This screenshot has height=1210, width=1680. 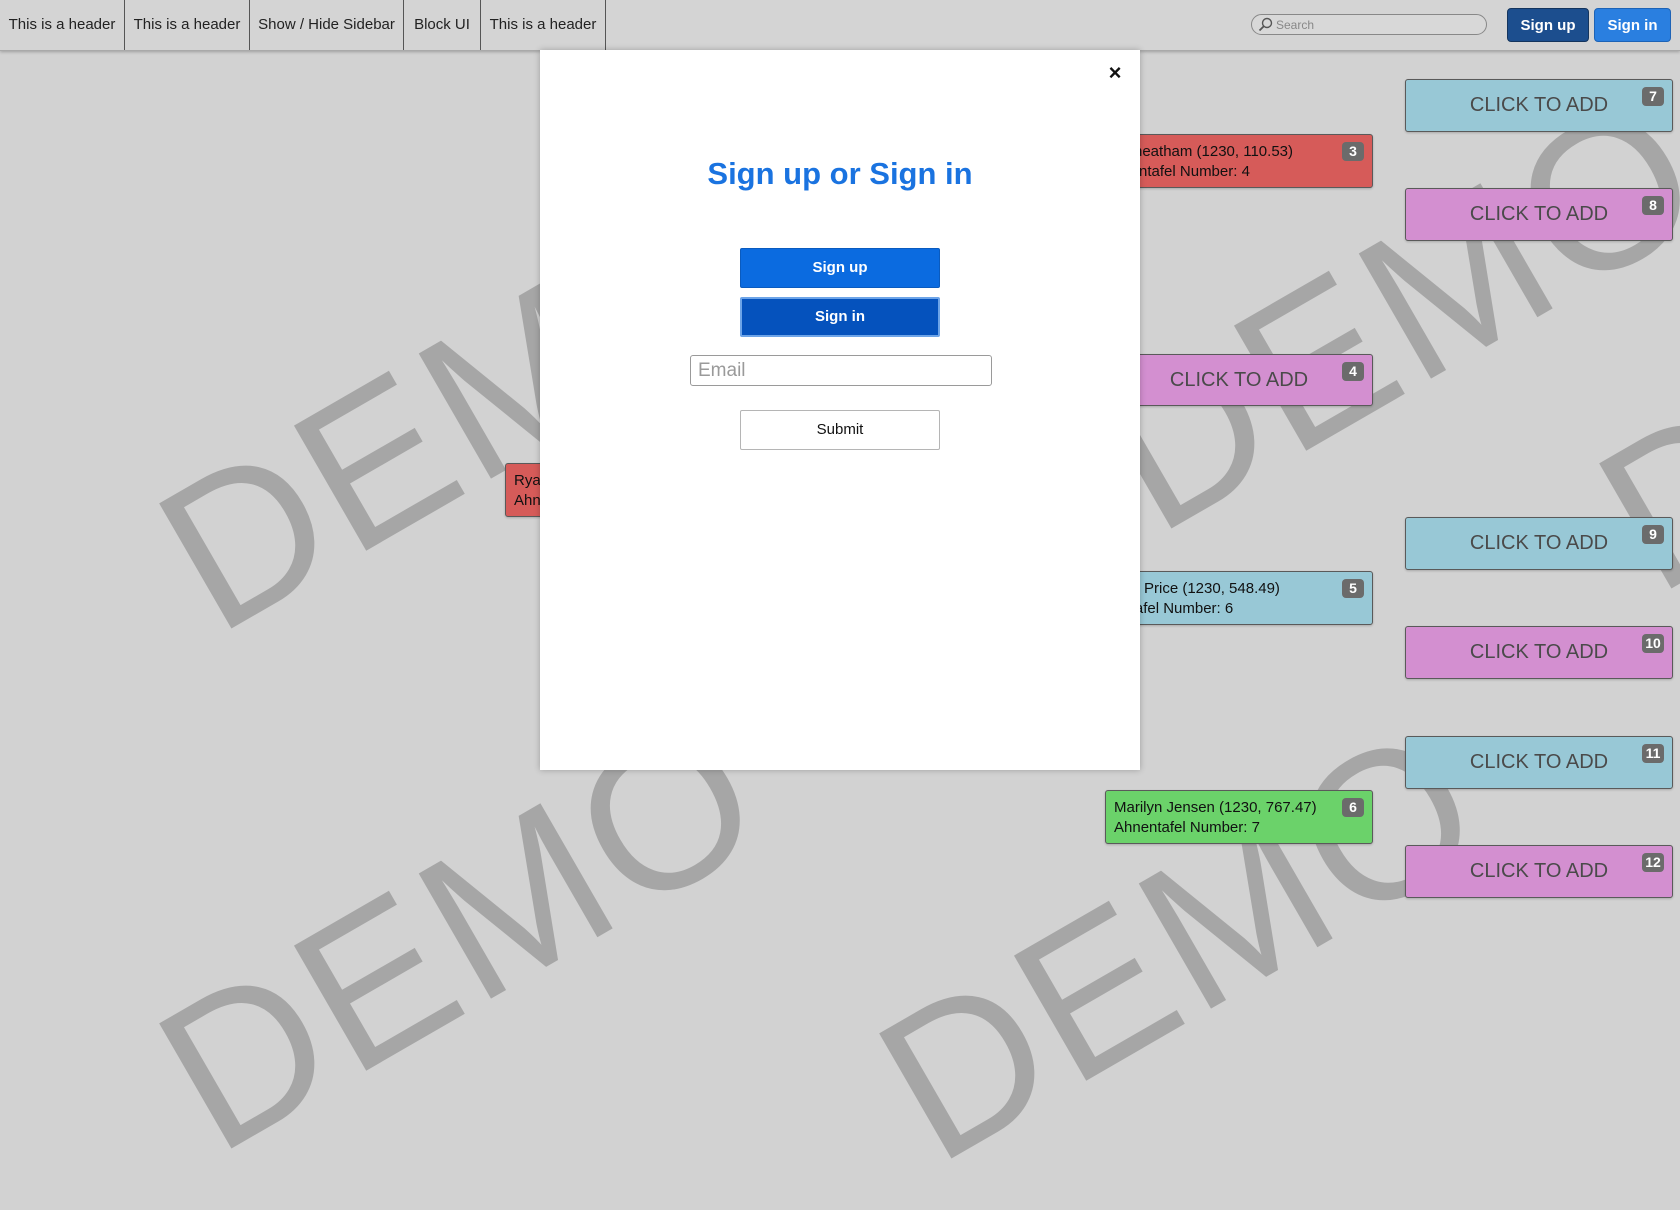 I want to click on nav-item-header-2: This is a header, so click(x=187, y=25).